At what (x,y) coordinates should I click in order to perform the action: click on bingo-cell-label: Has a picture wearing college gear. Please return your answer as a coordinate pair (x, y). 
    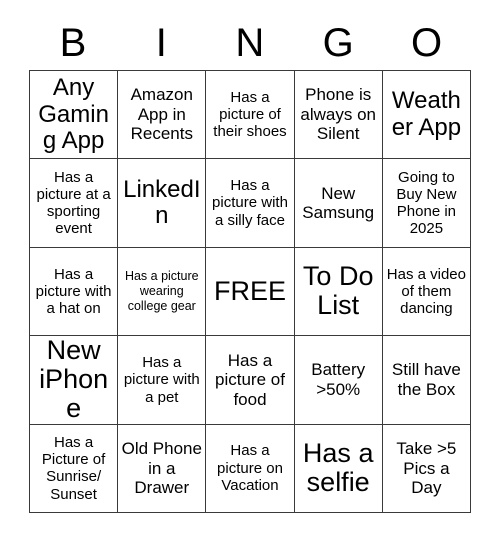
    Looking at the image, I should click on (161, 290).